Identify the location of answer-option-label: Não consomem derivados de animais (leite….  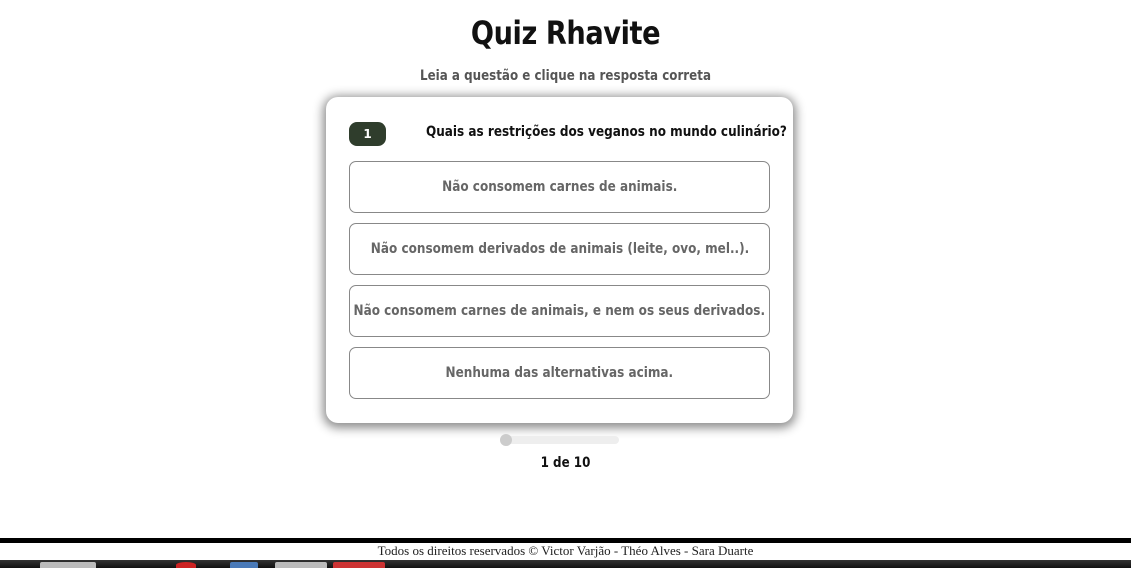
(559, 249).